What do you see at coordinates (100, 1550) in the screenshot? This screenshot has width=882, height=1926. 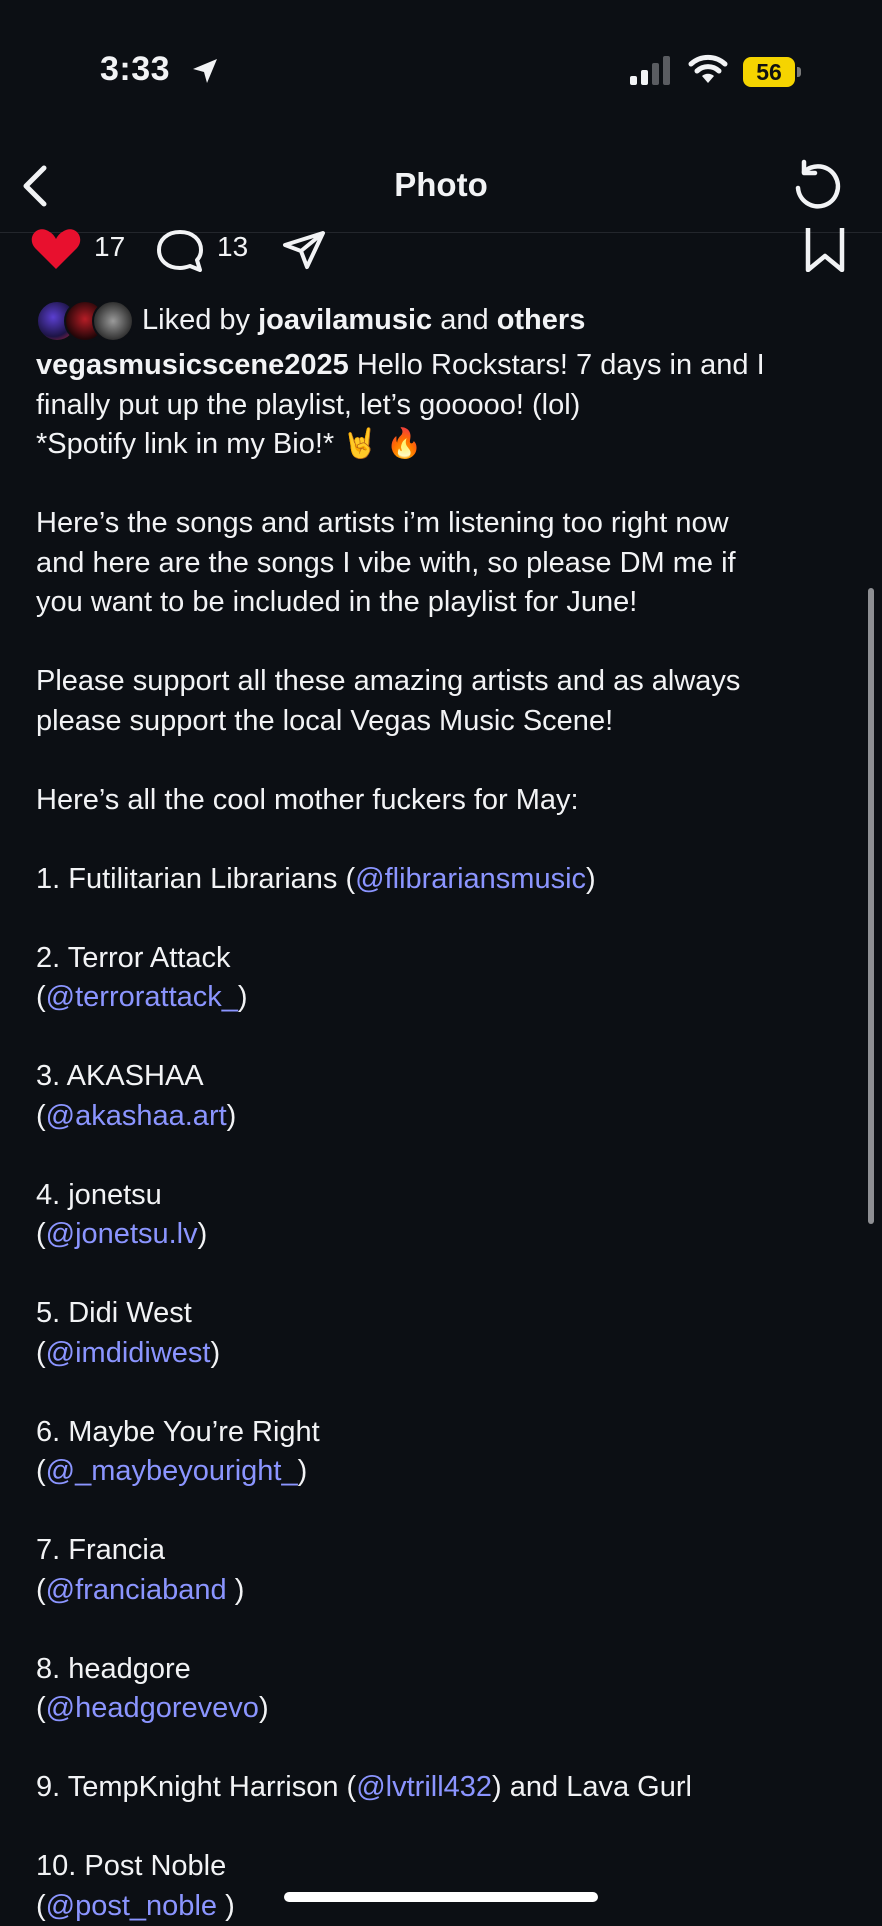 I see `caption-text: 7. Francia` at bounding box center [100, 1550].